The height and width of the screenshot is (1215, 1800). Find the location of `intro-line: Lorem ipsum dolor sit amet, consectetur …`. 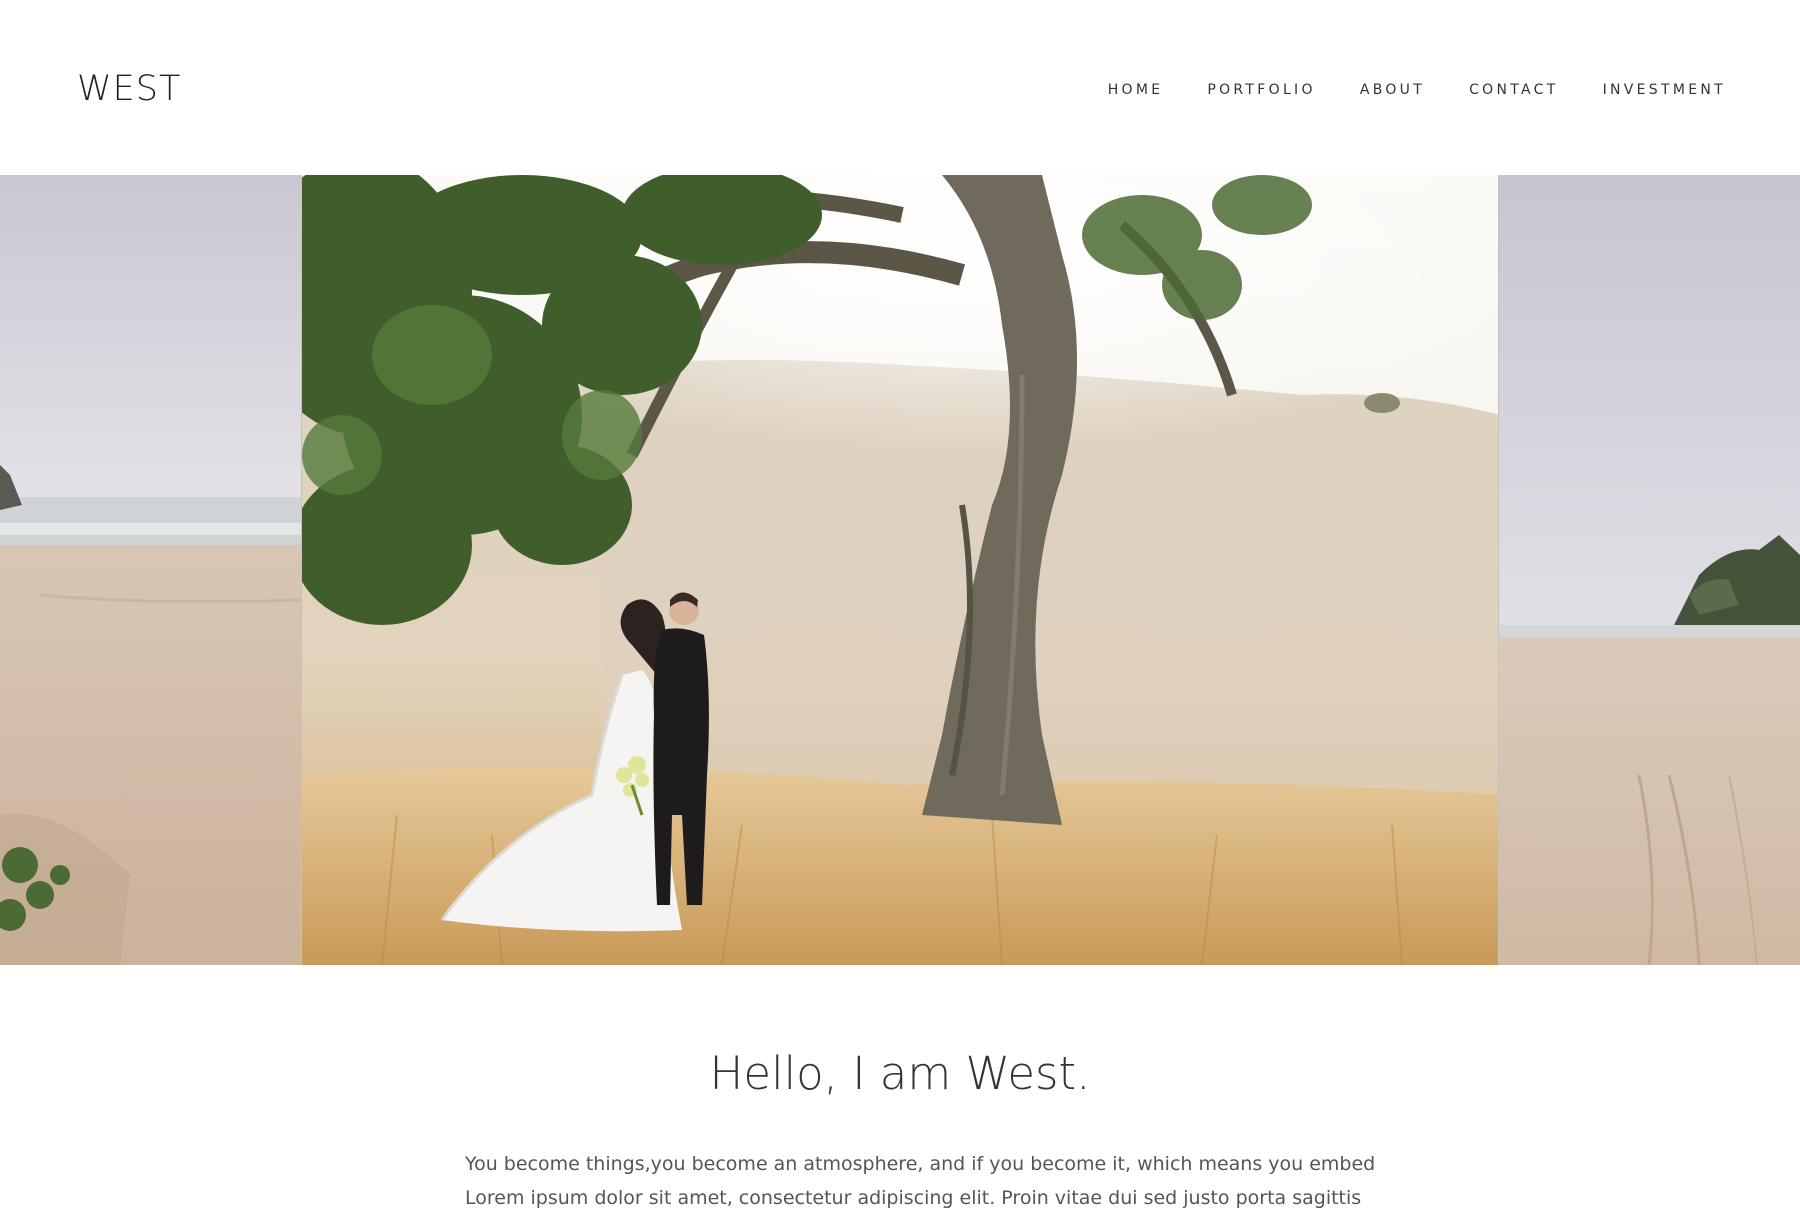

intro-line: Lorem ipsum dolor sit amet, consectetur … is located at coordinates (913, 1198).